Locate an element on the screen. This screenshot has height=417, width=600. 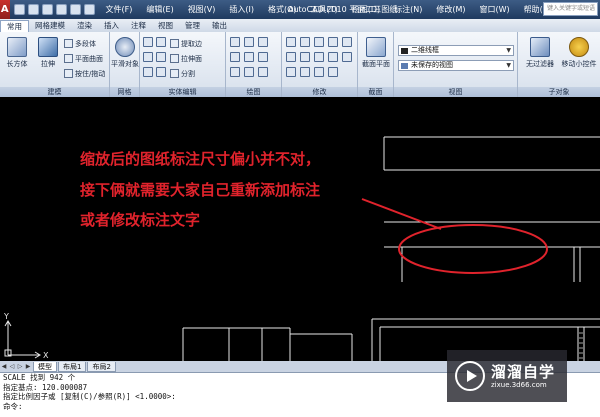
panel-subobject: 无过滤器 移动小控件 子对象 is located at coordinates (559, 64).